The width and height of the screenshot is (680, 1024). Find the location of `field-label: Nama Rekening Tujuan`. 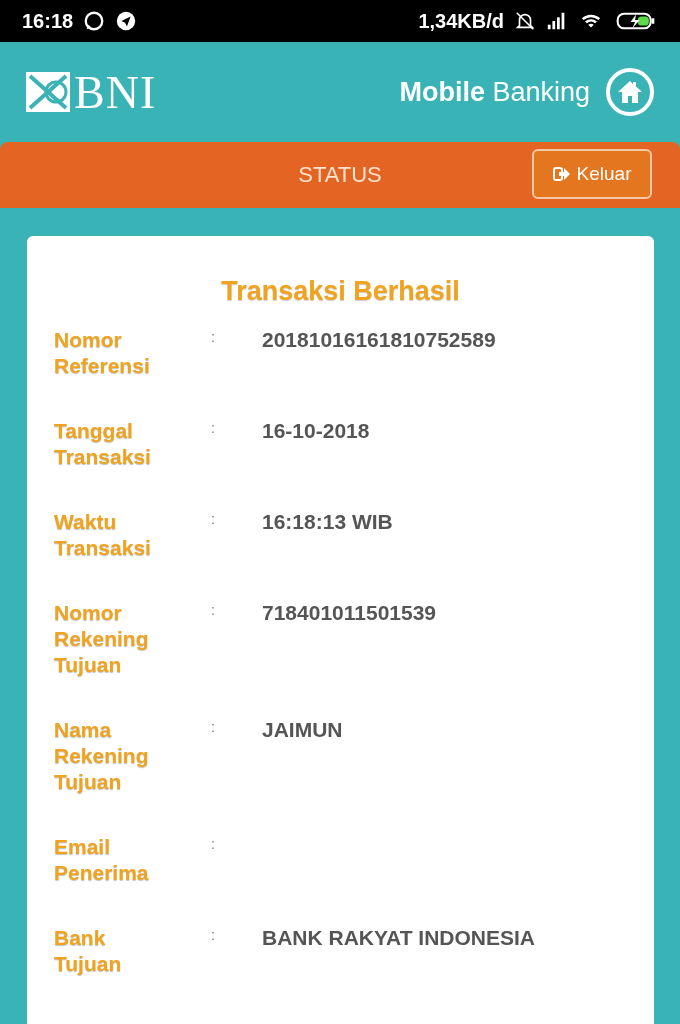

field-label: Nama Rekening Tujuan is located at coordinates (102, 756).